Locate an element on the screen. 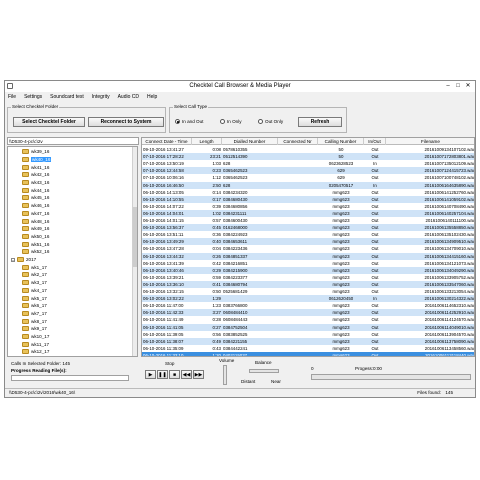  tree-item: wk42_16 is located at coordinates (35, 175).